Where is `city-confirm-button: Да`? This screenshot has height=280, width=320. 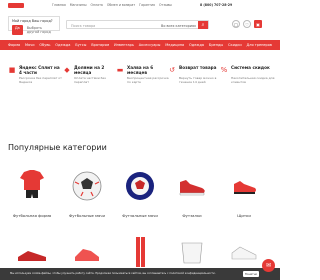 city-confirm-button: Да is located at coordinates (17, 30).